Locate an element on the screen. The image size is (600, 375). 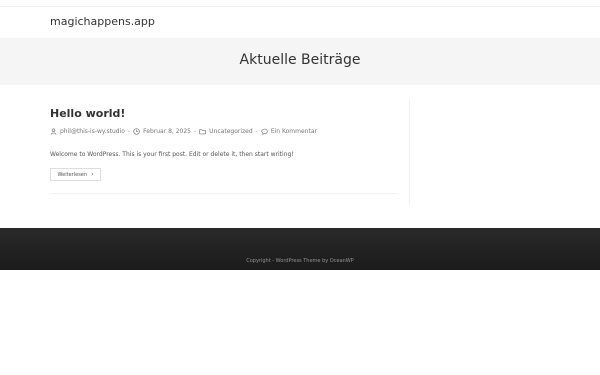
site-header: magichappens.app is located at coordinates (300, 22).